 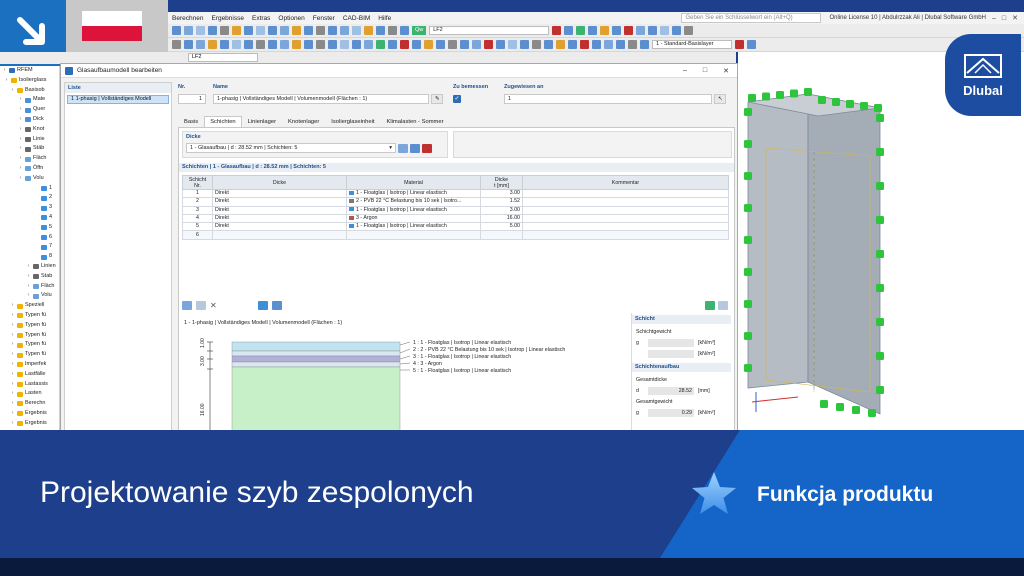 I want to click on loadcase-dropdown-secondary: LF2, so click(x=223, y=57).